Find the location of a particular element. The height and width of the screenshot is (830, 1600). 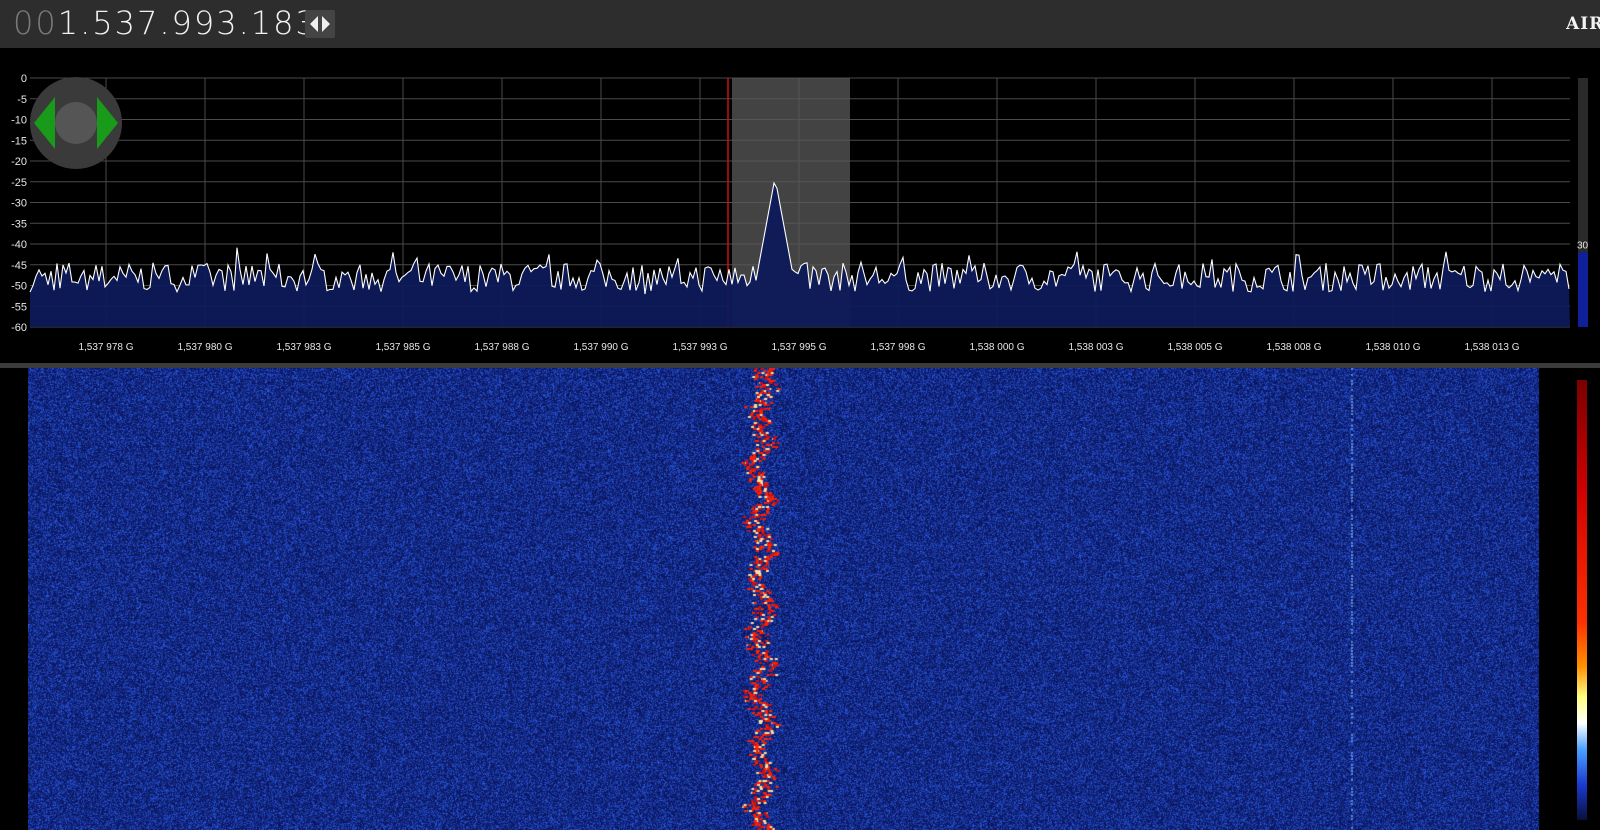

frequency-label: 1,538 003 G is located at coordinates (1095, 347).